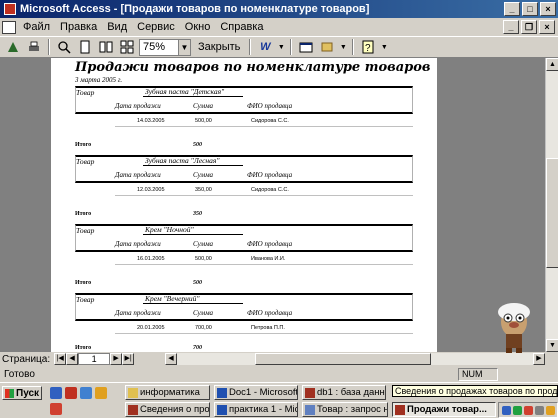 The height and width of the screenshot is (418, 558). What do you see at coordinates (539, 410) in the screenshot?
I see `tray-volume-icon` at bounding box center [539, 410].